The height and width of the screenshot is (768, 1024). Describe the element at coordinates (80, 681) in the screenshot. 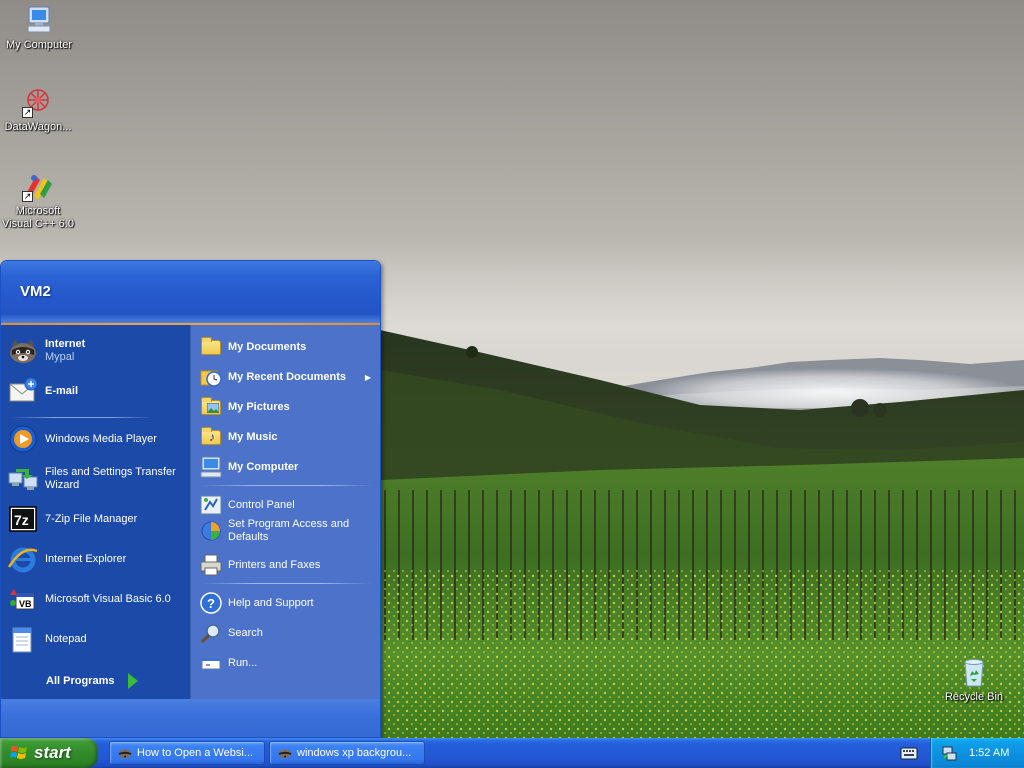

I see `all-programs-label: All Programs` at that location.